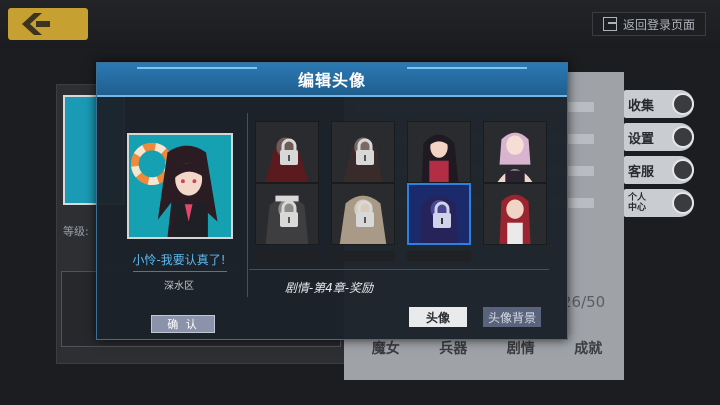 This screenshot has width=720, height=405. I want to click on side-item-profile: 个人 中心, so click(659, 203).